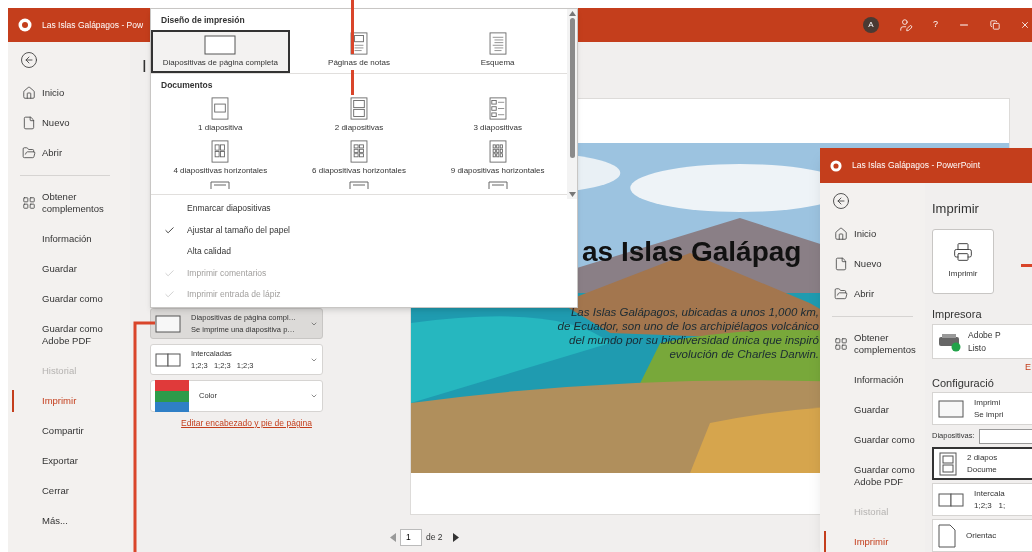 The image size is (1032, 552). Describe the element at coordinates (1025, 25) in the screenshot. I see `close-icon` at that location.